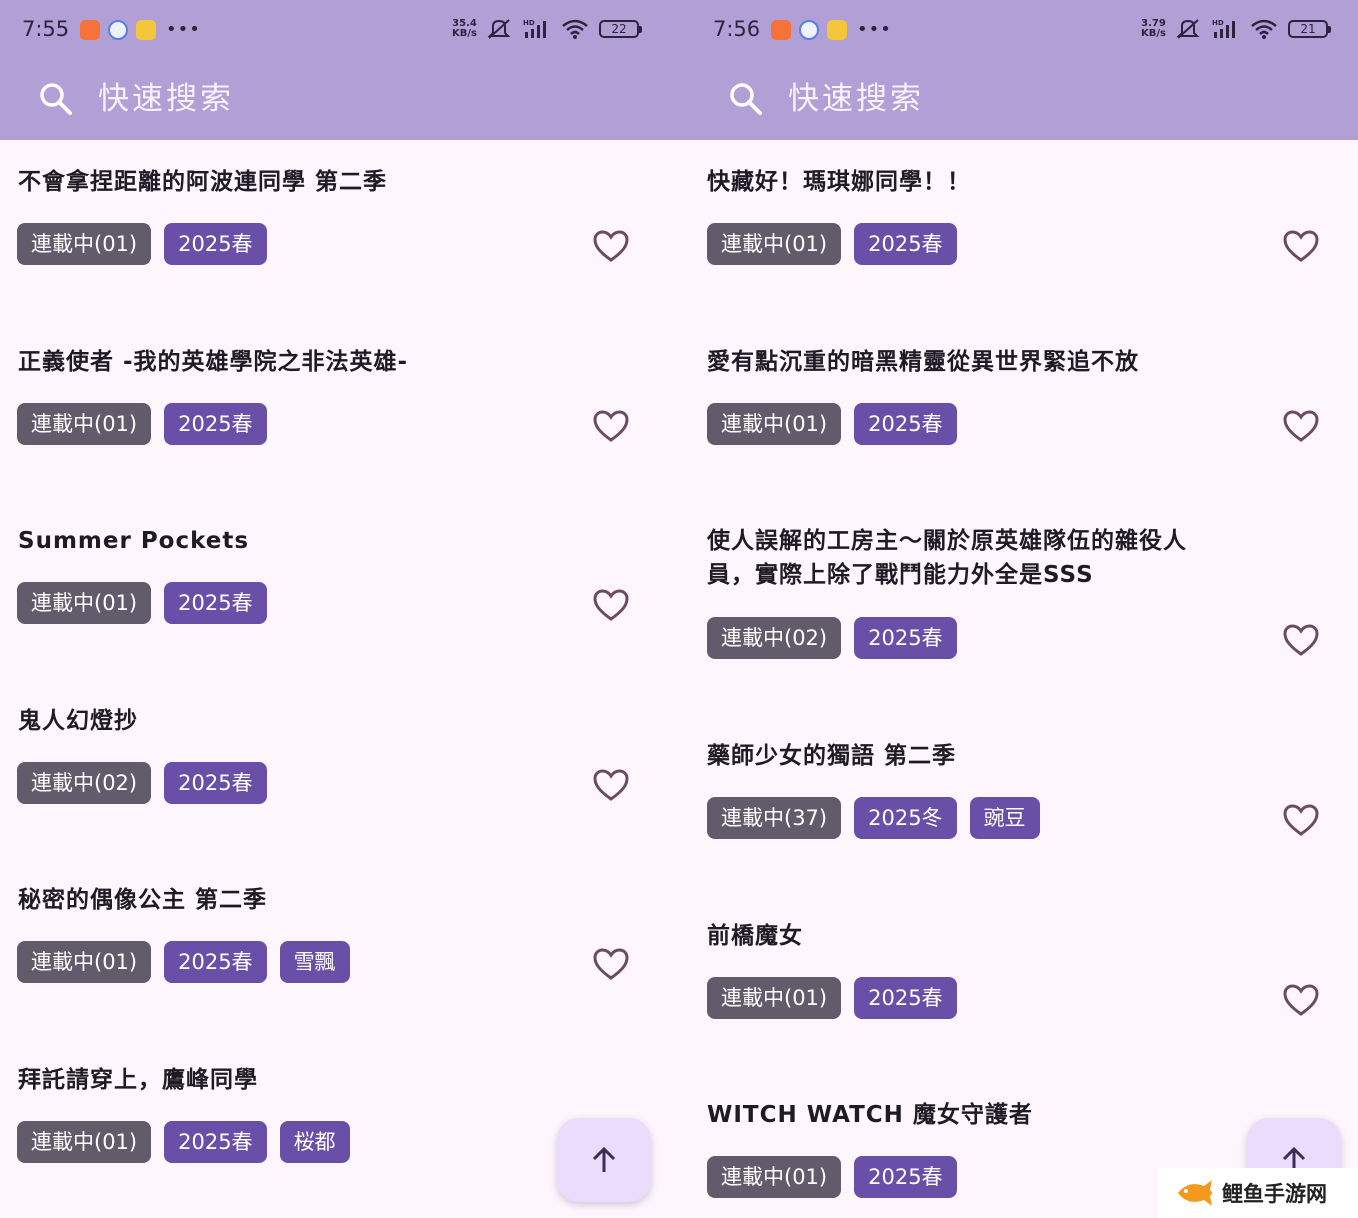  Describe the element at coordinates (1153, 28) in the screenshot. I see `network-speed: 3.79 KB/s` at that location.